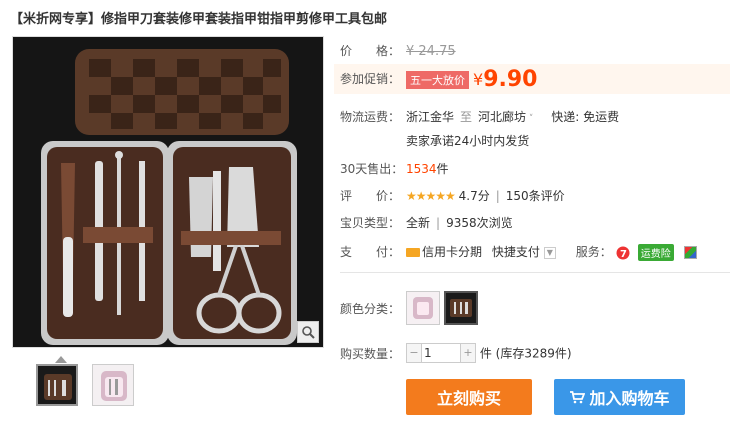 The height and width of the screenshot is (436, 733). Describe the element at coordinates (461, 308) in the screenshot. I see `color-swatch-brown` at that location.